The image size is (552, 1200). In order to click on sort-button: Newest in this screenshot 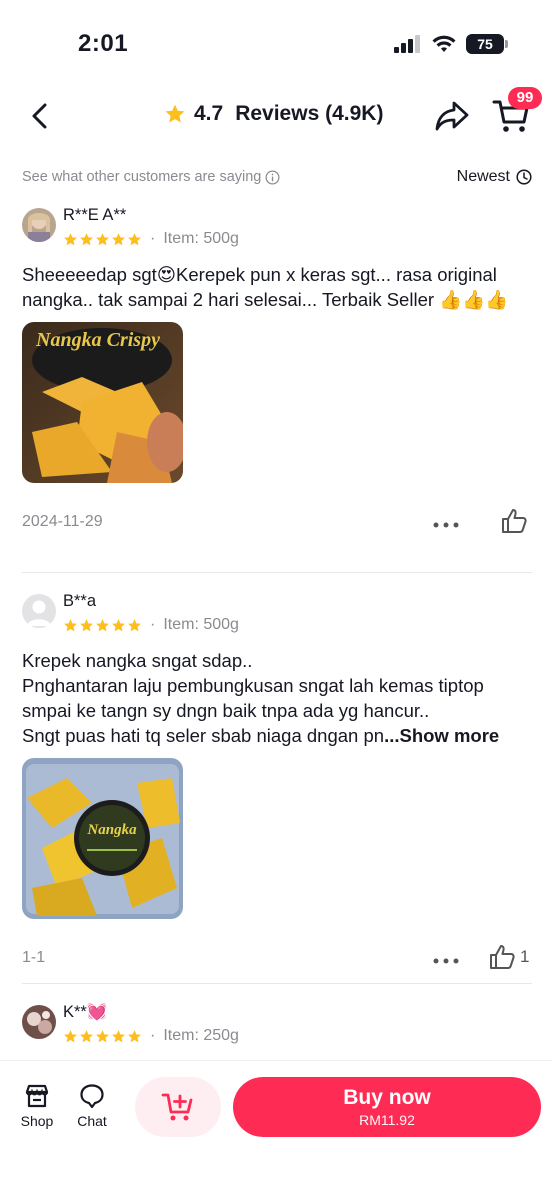, I will do `click(494, 177)`.